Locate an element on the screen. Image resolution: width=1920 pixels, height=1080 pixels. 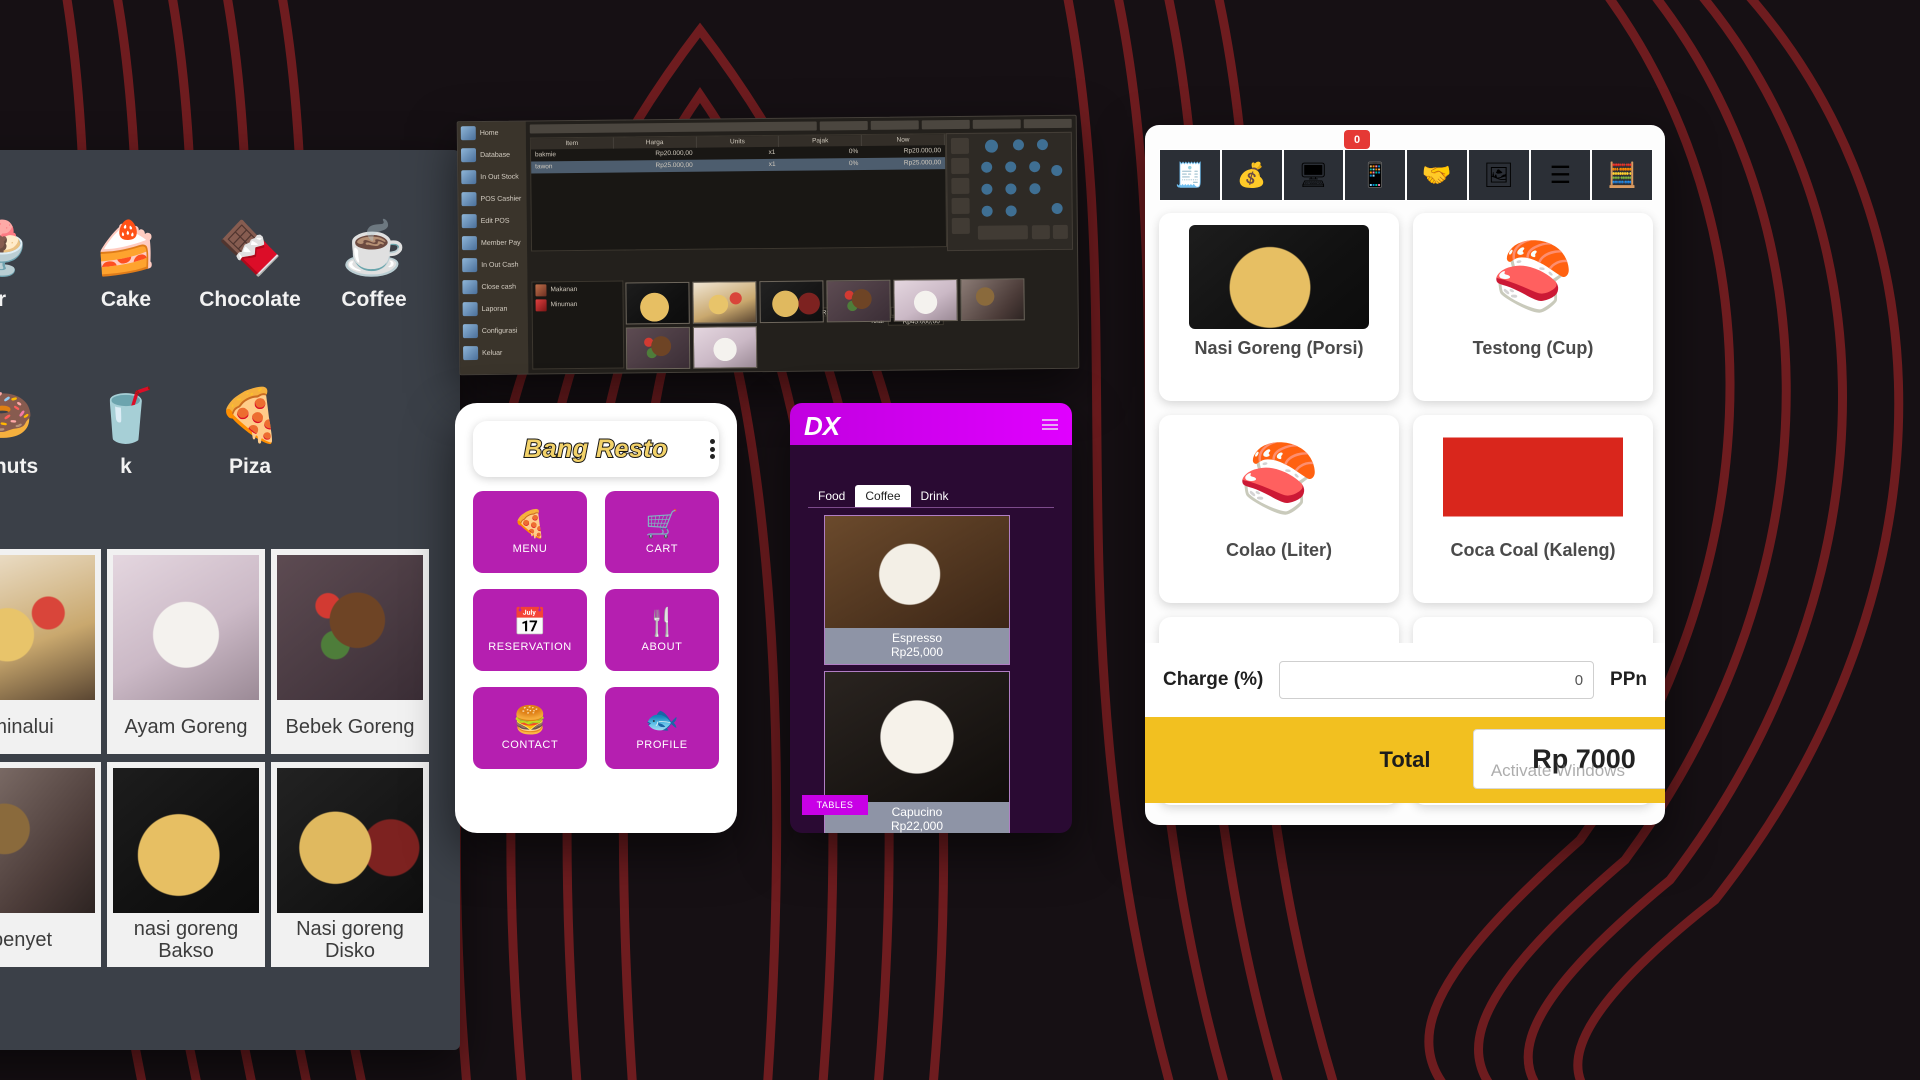
key-clear is located at coordinates (991, 146).